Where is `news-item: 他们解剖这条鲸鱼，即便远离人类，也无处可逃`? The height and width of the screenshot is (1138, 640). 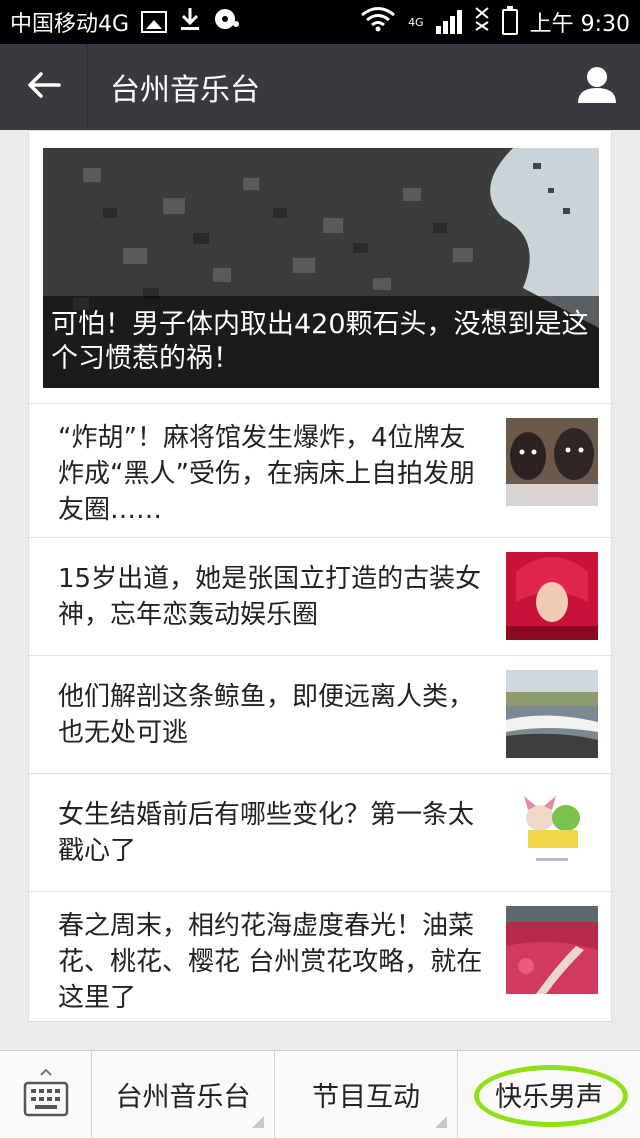
news-item: 他们解剖这条鲸鱼，即便远离人类，也无处可逃 is located at coordinates (321, 714).